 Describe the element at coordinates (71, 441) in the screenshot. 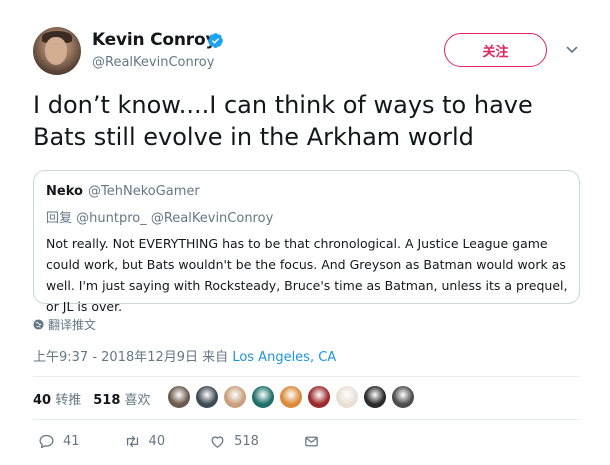

I see `reply-count: 41` at that location.